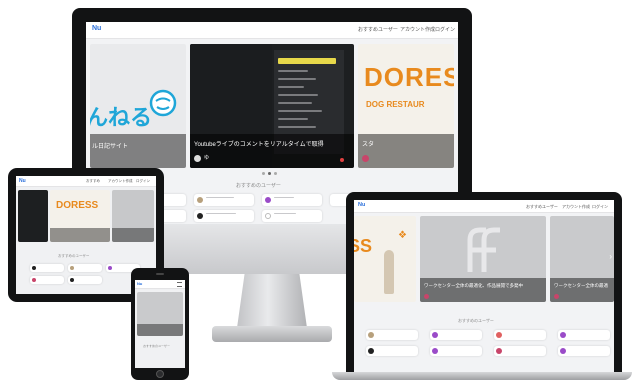 This screenshot has height=383, width=637. I want to click on dores-logo: DORES, so click(409, 77).